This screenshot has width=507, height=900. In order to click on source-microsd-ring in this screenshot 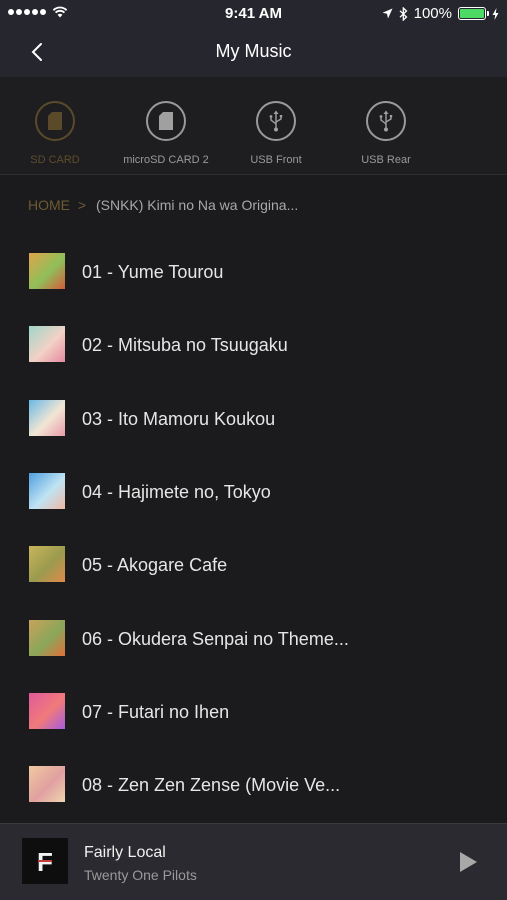, I will do `click(166, 121)`.